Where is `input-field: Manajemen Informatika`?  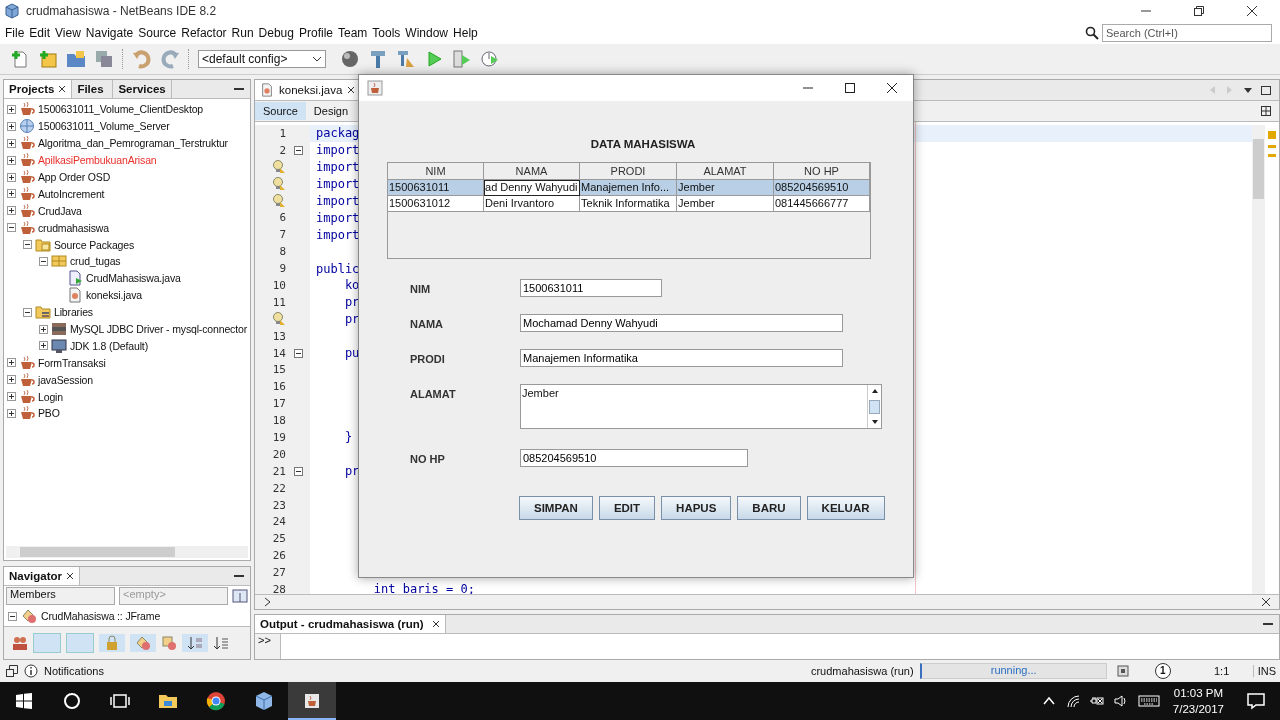 input-field: Manajemen Informatika is located at coordinates (681, 358).